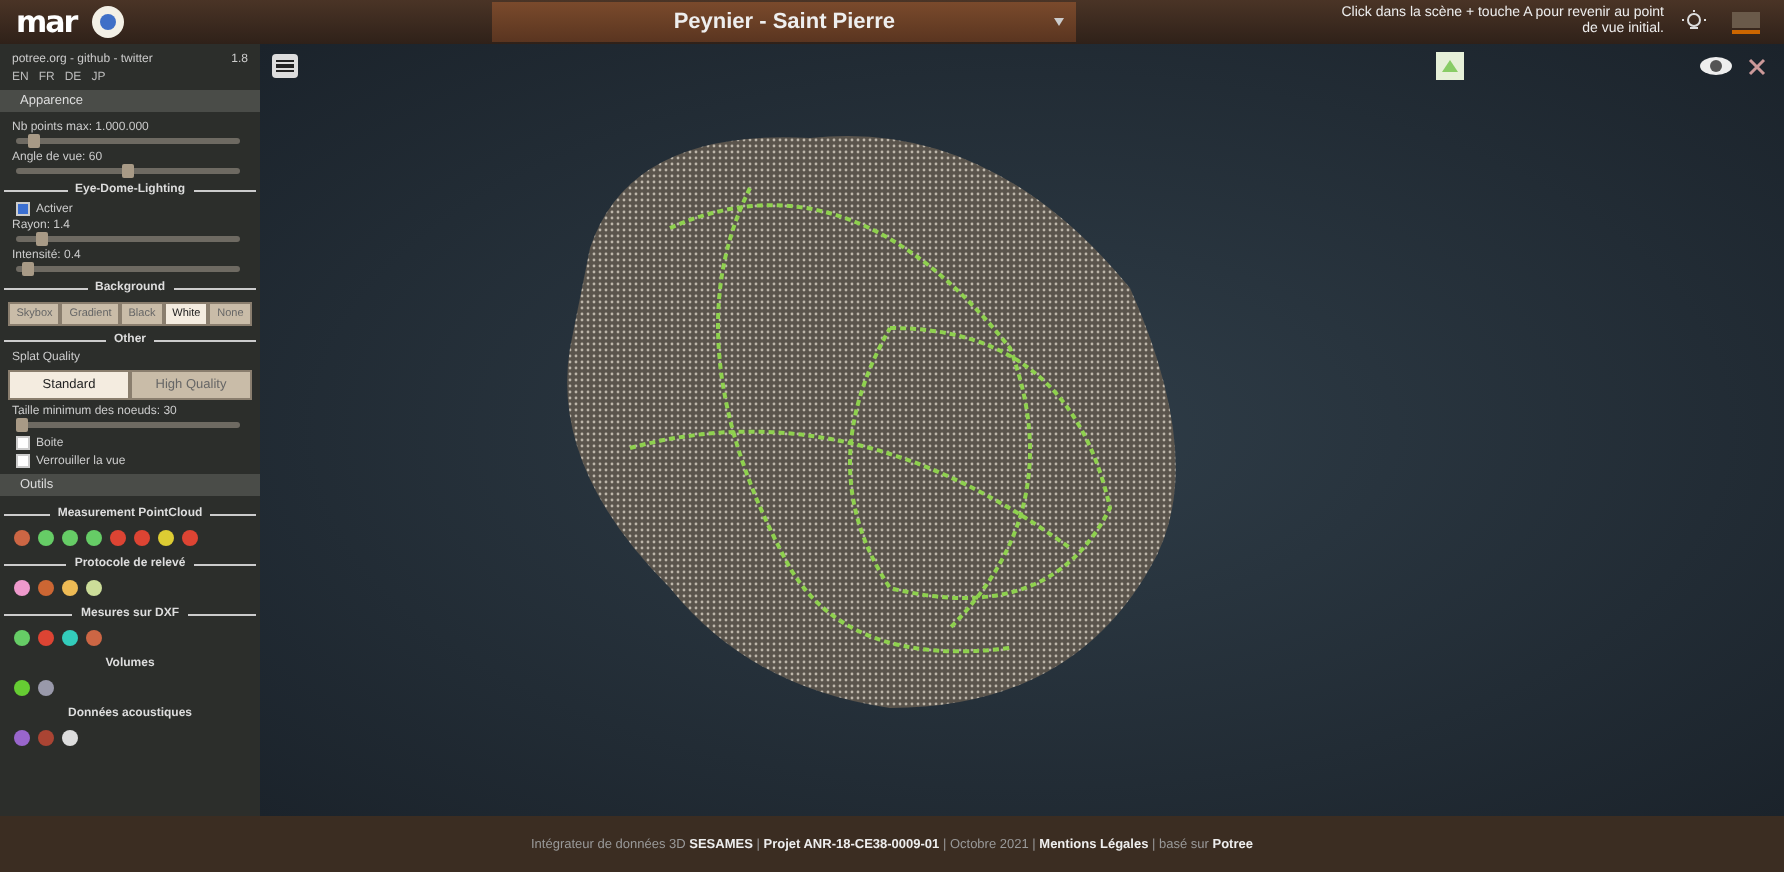 This screenshot has width=1784, height=872. What do you see at coordinates (108, 22) in the screenshot?
I see `globe-icon` at bounding box center [108, 22].